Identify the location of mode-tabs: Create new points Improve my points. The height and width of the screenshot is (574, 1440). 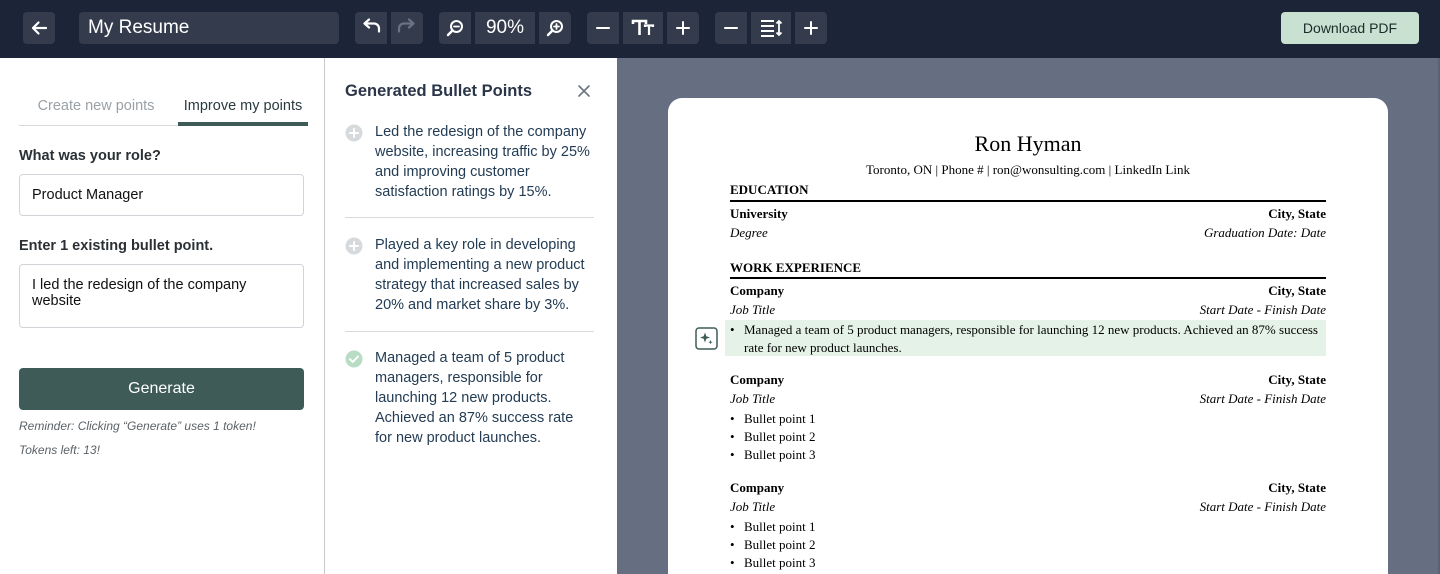
(163, 112).